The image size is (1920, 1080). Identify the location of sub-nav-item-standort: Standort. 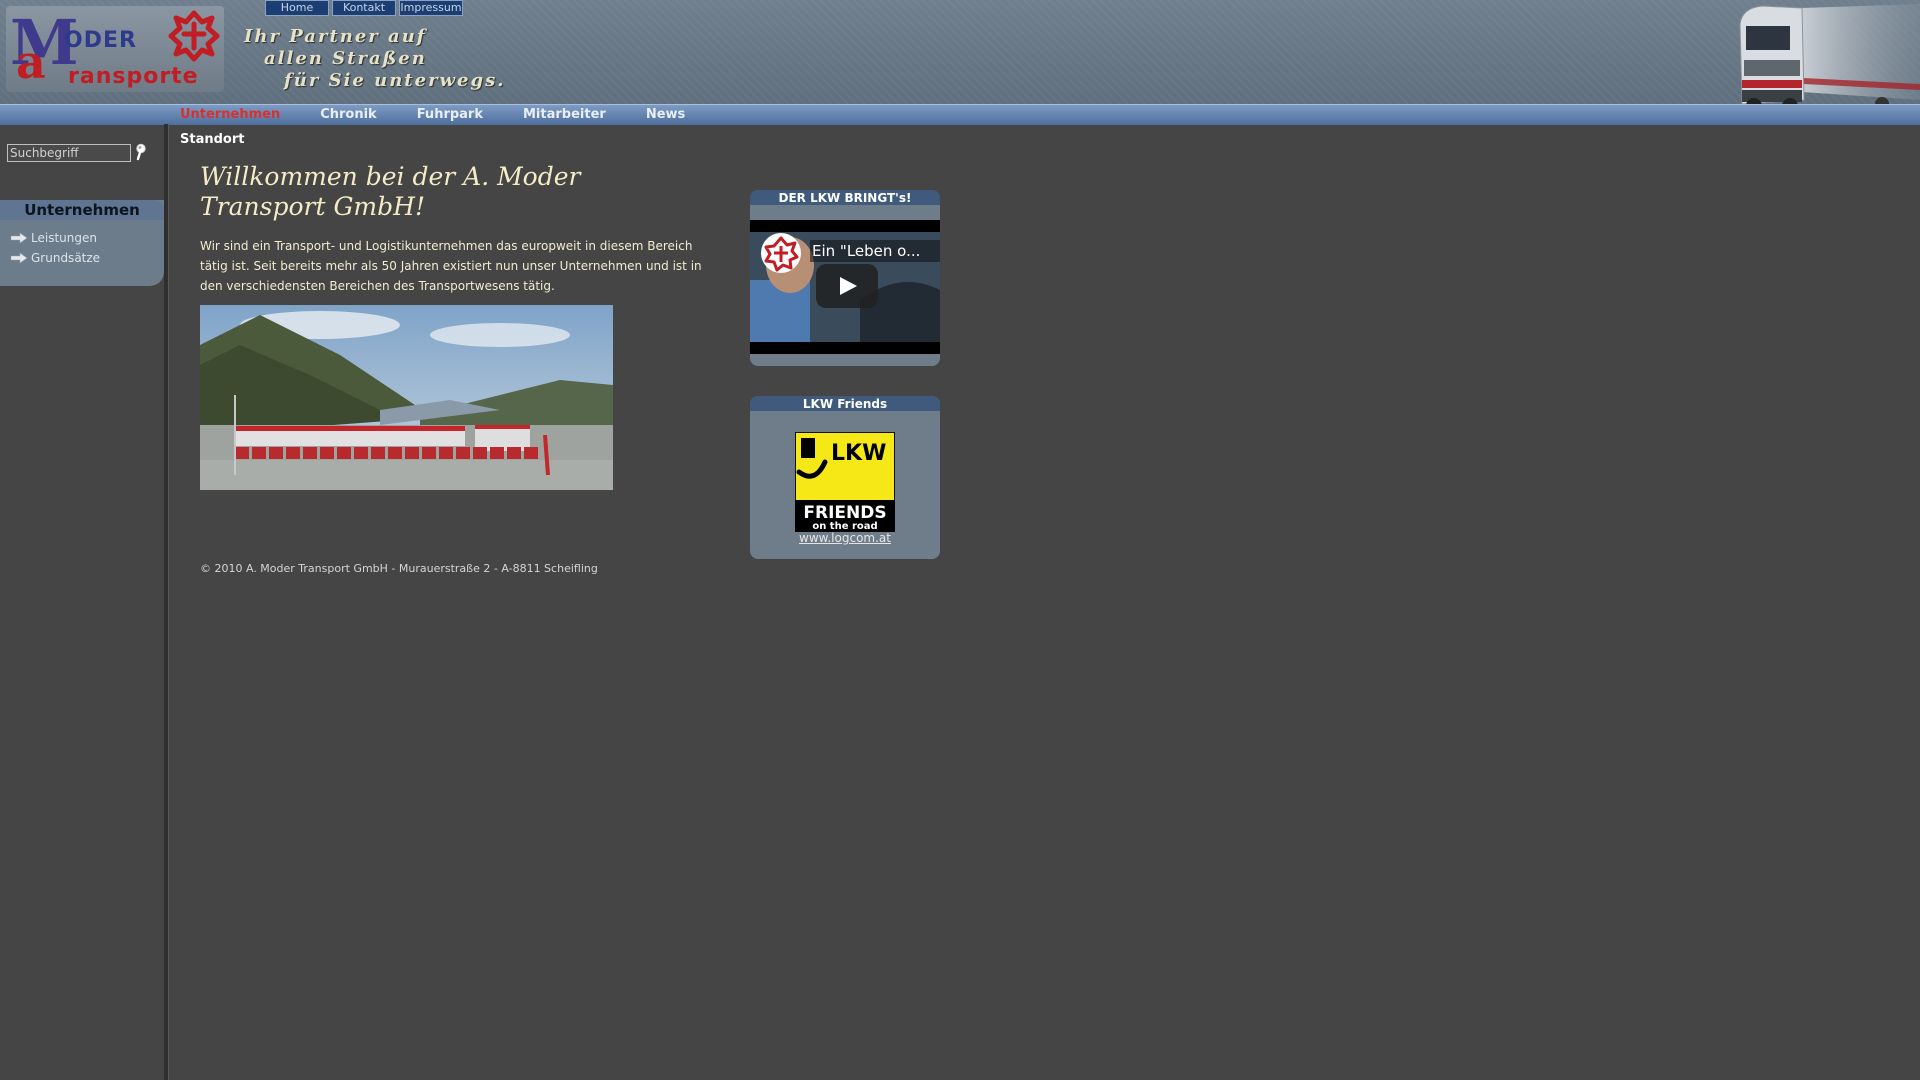
(212, 139).